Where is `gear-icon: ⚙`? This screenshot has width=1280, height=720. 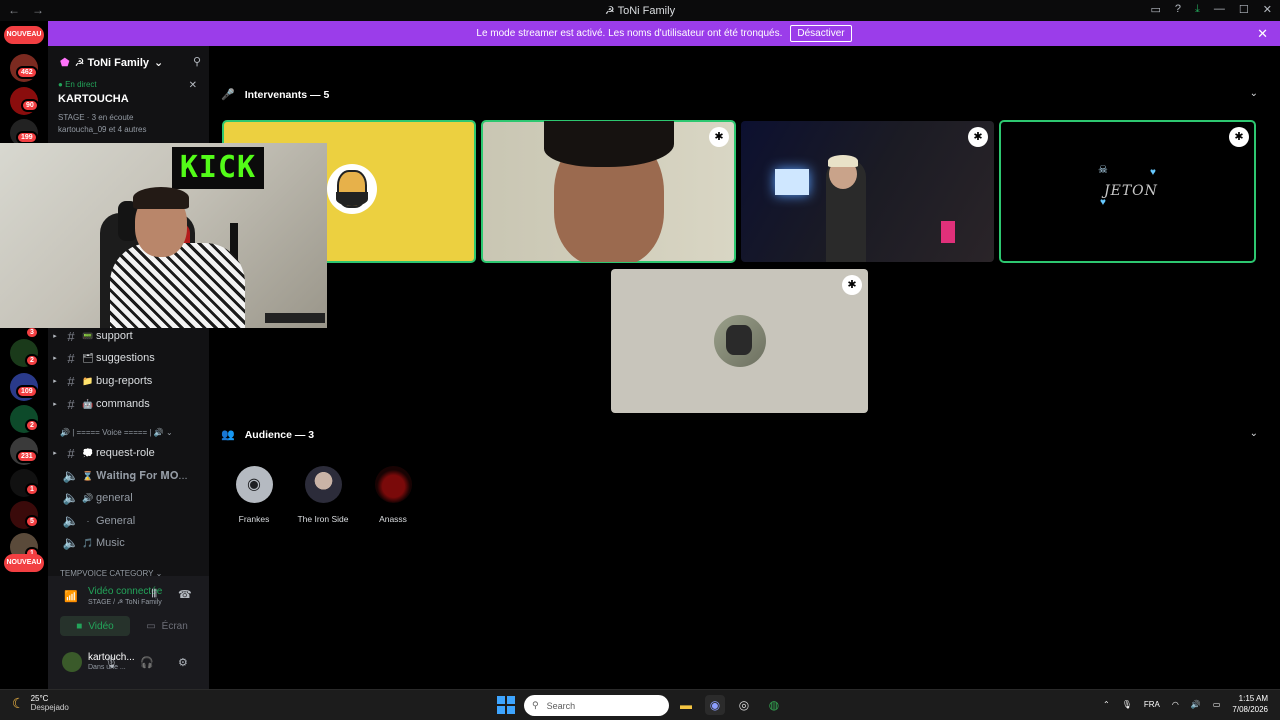
gear-icon: ⚙ is located at coordinates (183, 662).